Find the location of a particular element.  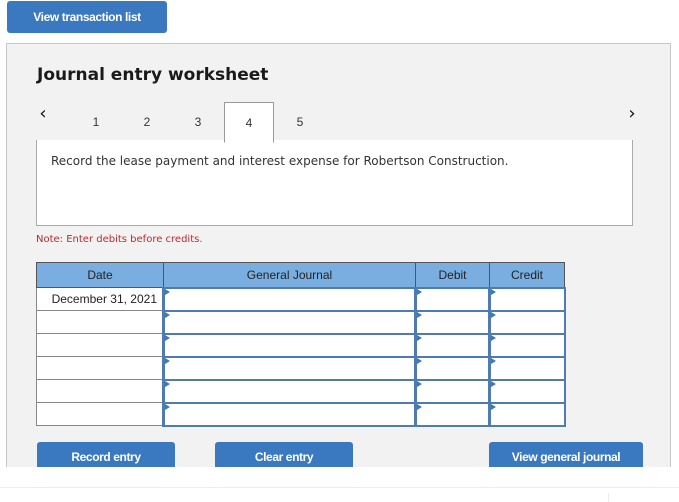

view-general-journal-button: View general journal is located at coordinates (566, 454).